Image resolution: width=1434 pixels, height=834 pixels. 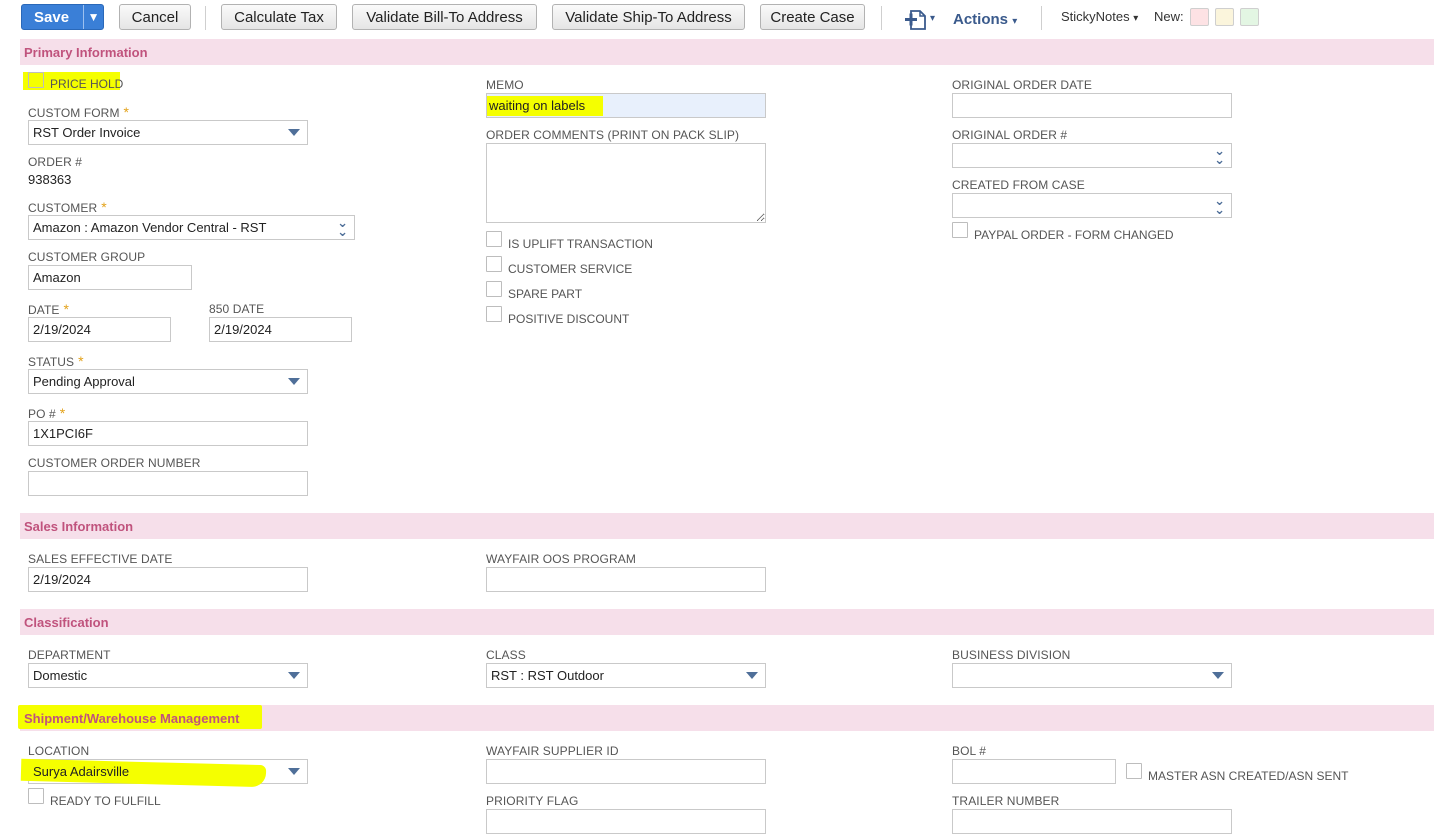 I want to click on calculate-tax-button: Calculate Tax, so click(x=279, y=17).